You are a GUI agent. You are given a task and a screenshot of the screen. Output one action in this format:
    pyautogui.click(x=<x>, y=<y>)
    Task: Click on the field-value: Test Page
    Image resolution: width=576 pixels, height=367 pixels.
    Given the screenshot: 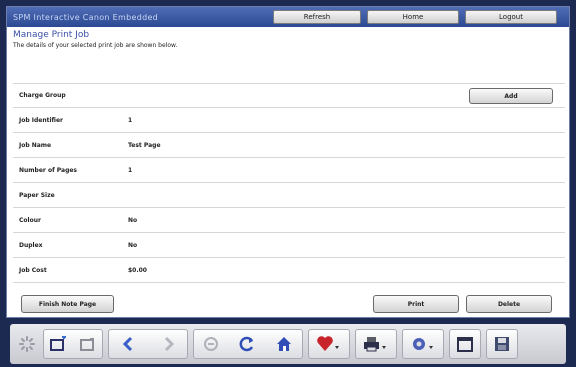 What is the action you would take?
    pyautogui.click(x=144, y=145)
    